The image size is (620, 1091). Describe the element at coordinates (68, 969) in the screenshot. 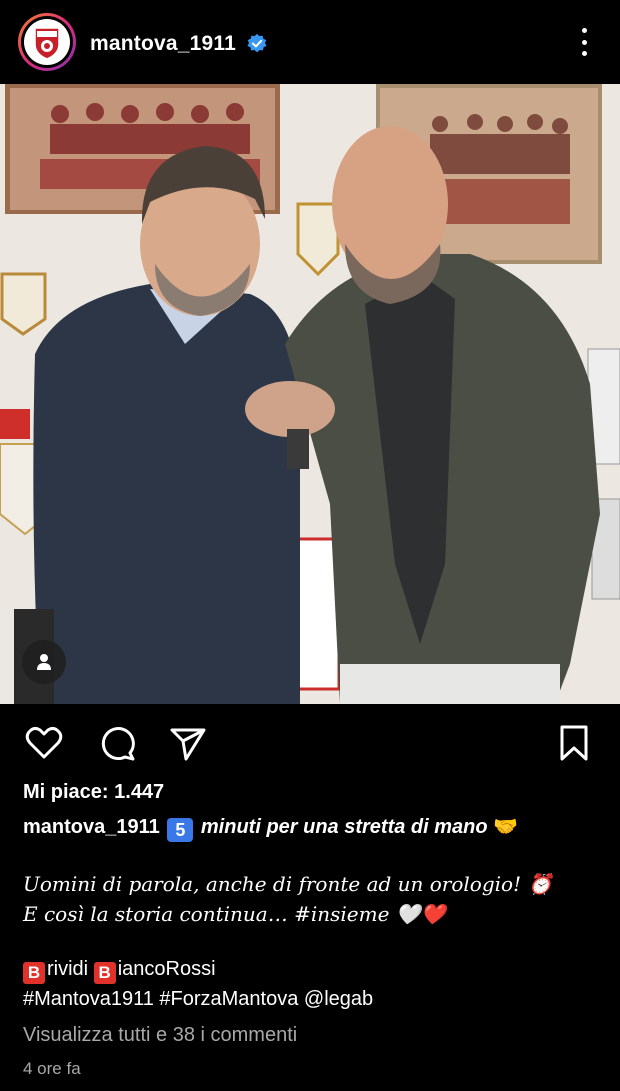

I see `brividi-text: rividi` at that location.